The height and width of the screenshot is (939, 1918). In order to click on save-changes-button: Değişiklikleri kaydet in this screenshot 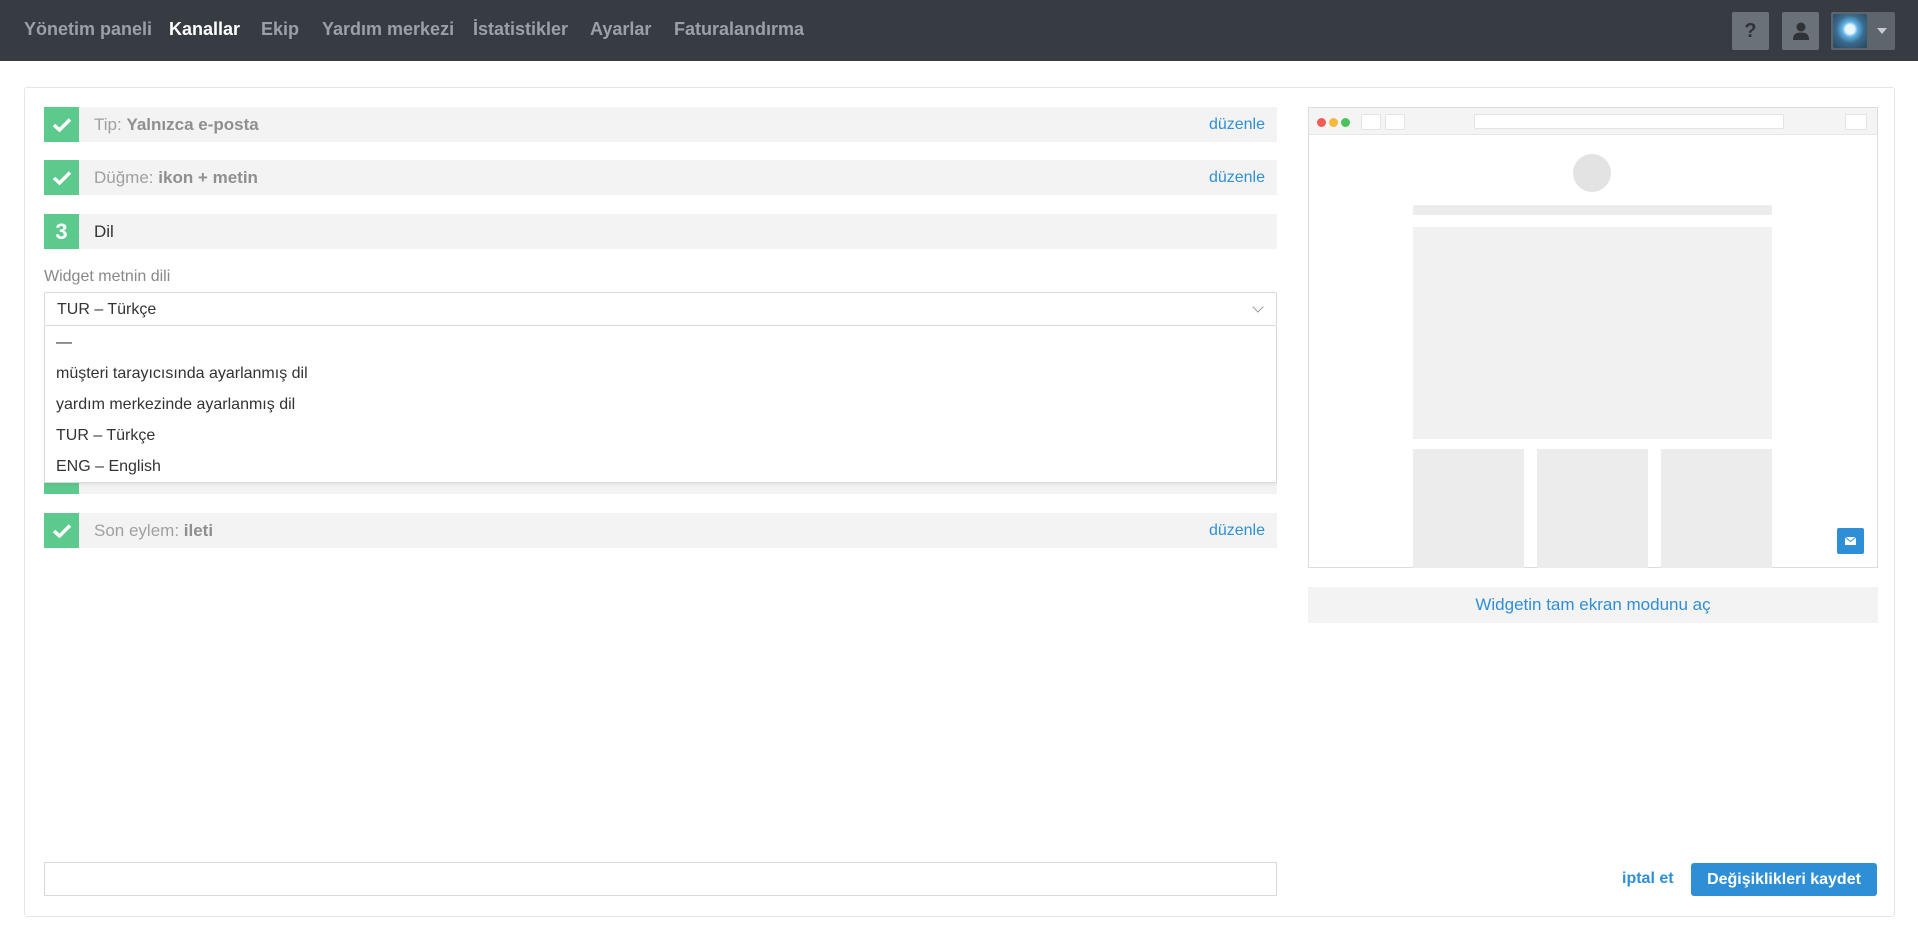, I will do `click(1784, 879)`.